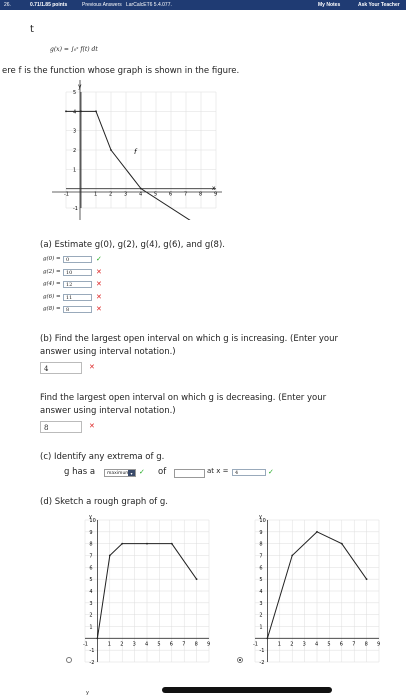  What do you see at coordinates (52, 259) in the screenshot?
I see `part-a-label: g(0) =` at bounding box center [52, 259].